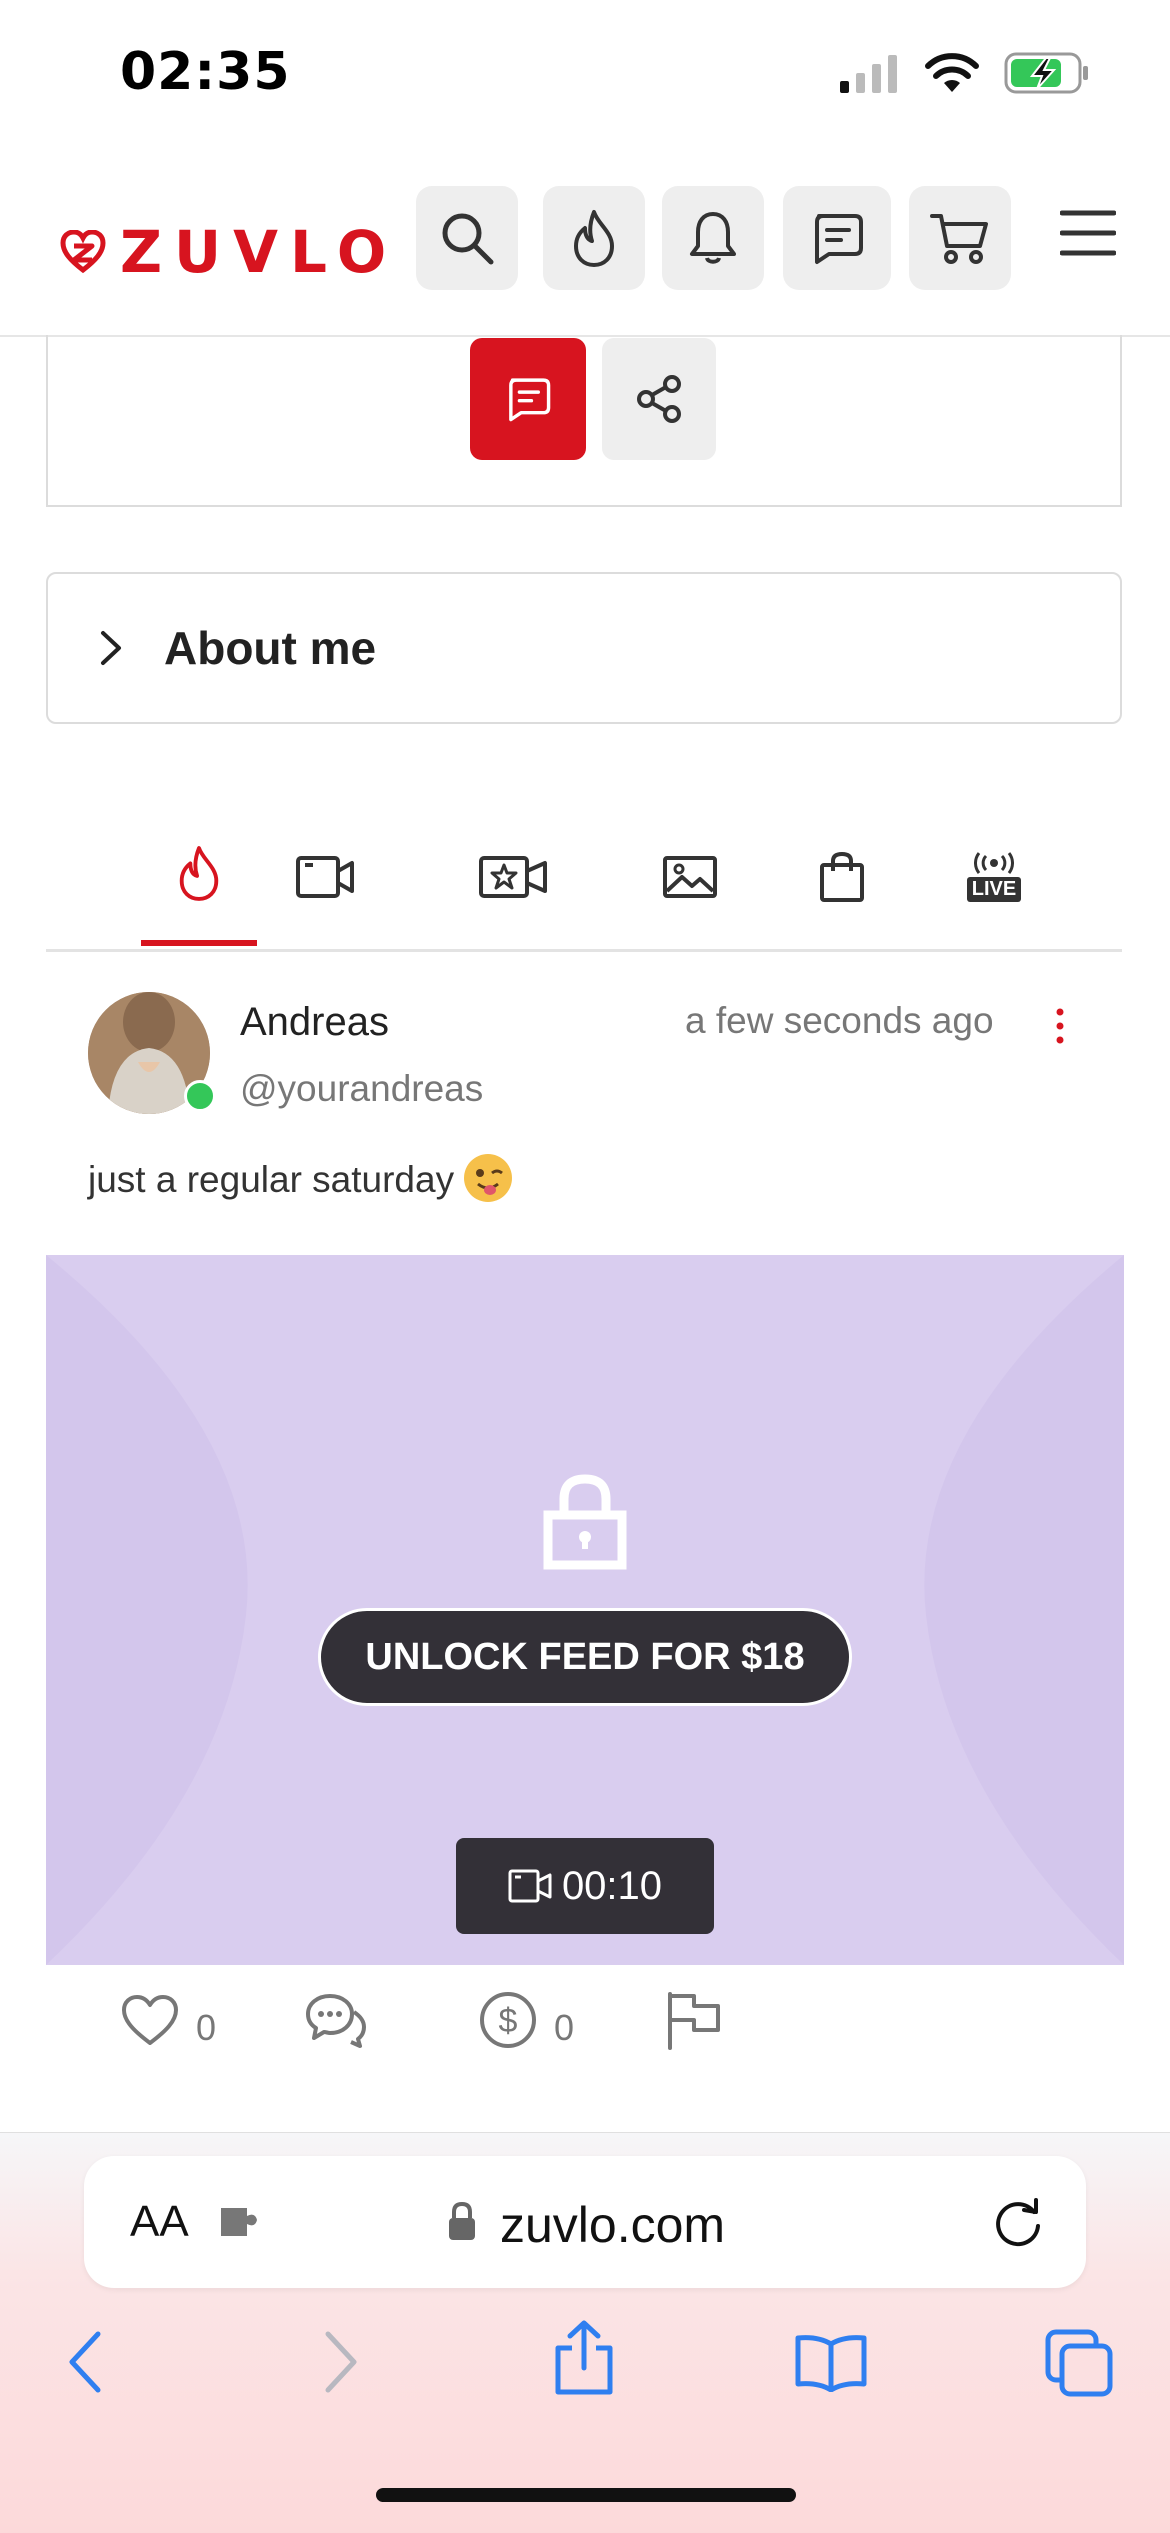 This screenshot has height=2533, width=1170. Describe the element at coordinates (584, 878) in the screenshot. I see `profile-tabs: LIVE` at that location.